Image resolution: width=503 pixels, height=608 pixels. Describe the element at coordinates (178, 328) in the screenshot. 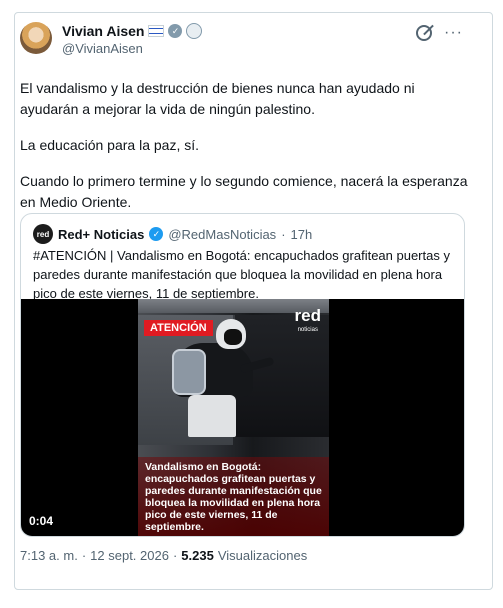

I see `atencion-badge: ATENCIÓN` at that location.